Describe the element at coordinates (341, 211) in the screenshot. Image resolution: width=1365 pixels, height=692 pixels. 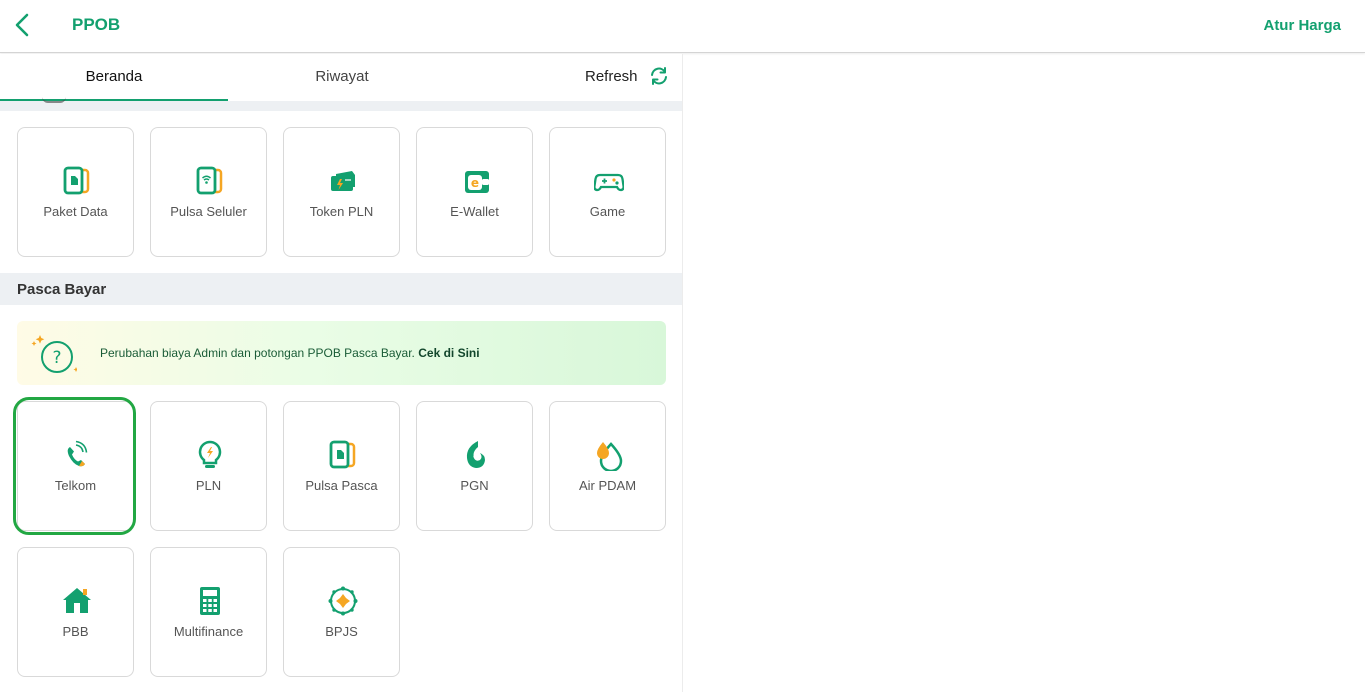
I see `card-label: Token PLN` at that location.